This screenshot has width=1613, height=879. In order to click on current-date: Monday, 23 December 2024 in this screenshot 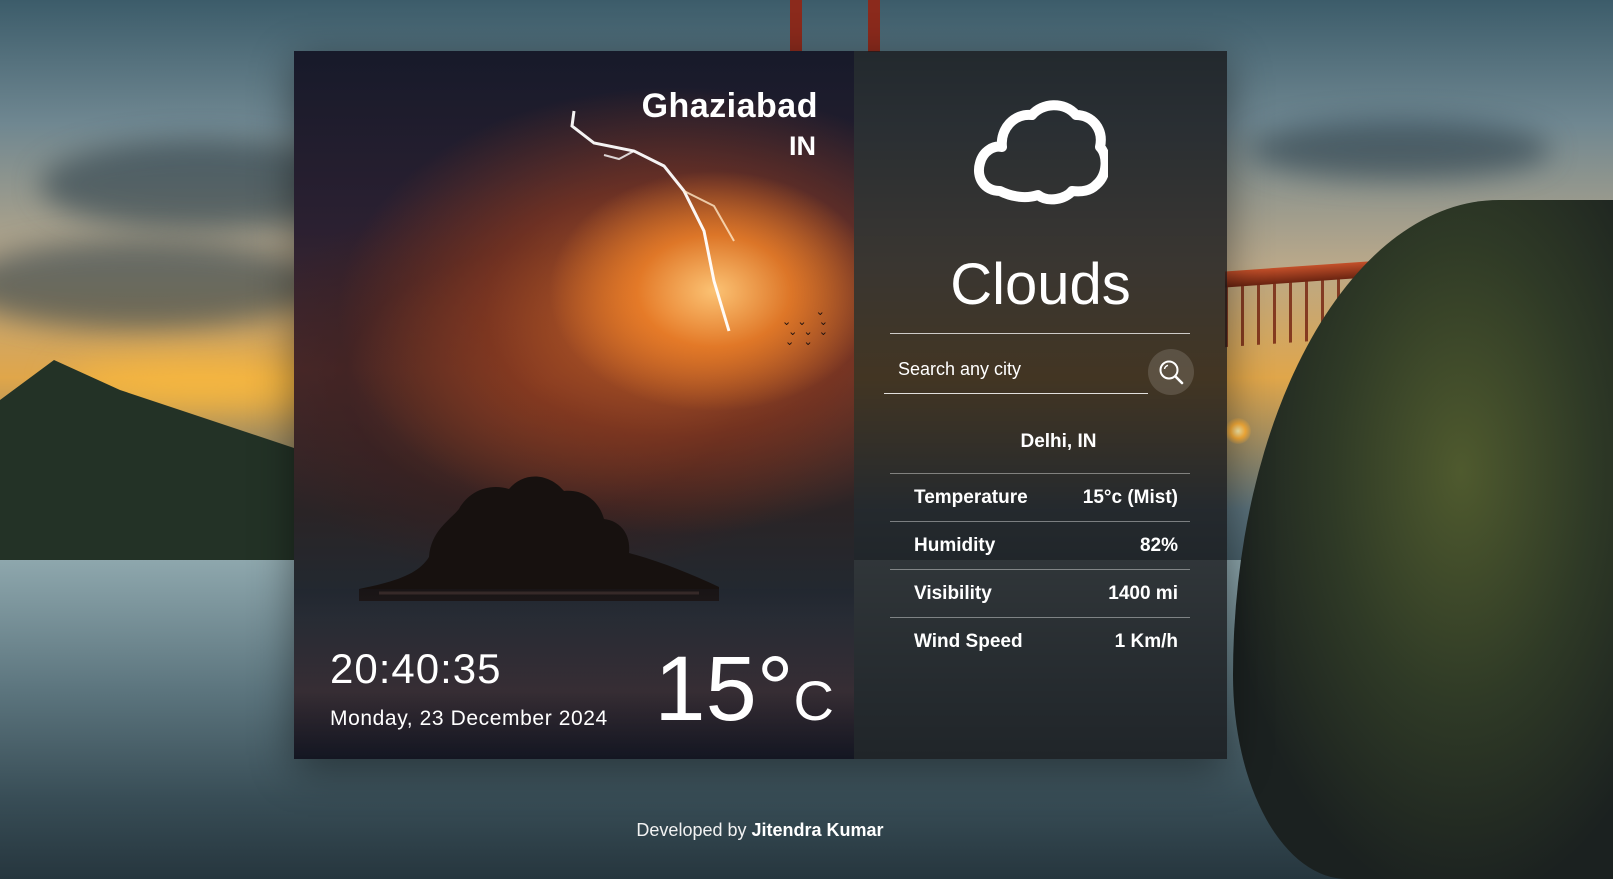, I will do `click(469, 718)`.